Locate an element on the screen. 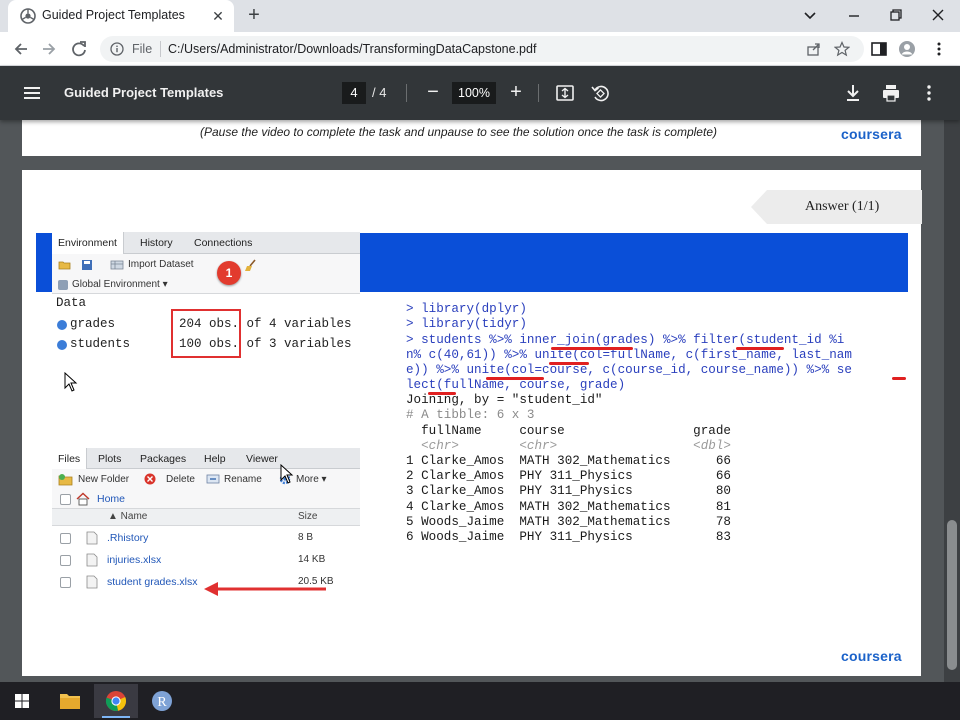 Image resolution: width=960 pixels, height=720 pixels. console-line: 1 Clarke_Amos MATH 302_Mathematics 66 is located at coordinates (568, 461).